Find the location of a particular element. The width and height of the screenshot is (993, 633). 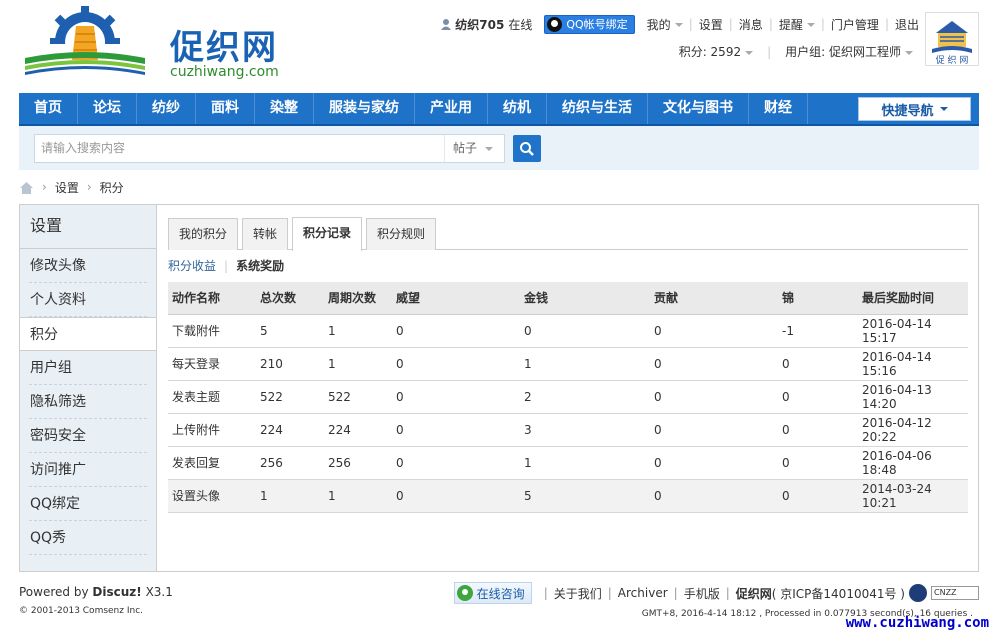

messages-link: 消息 is located at coordinates (751, 24).